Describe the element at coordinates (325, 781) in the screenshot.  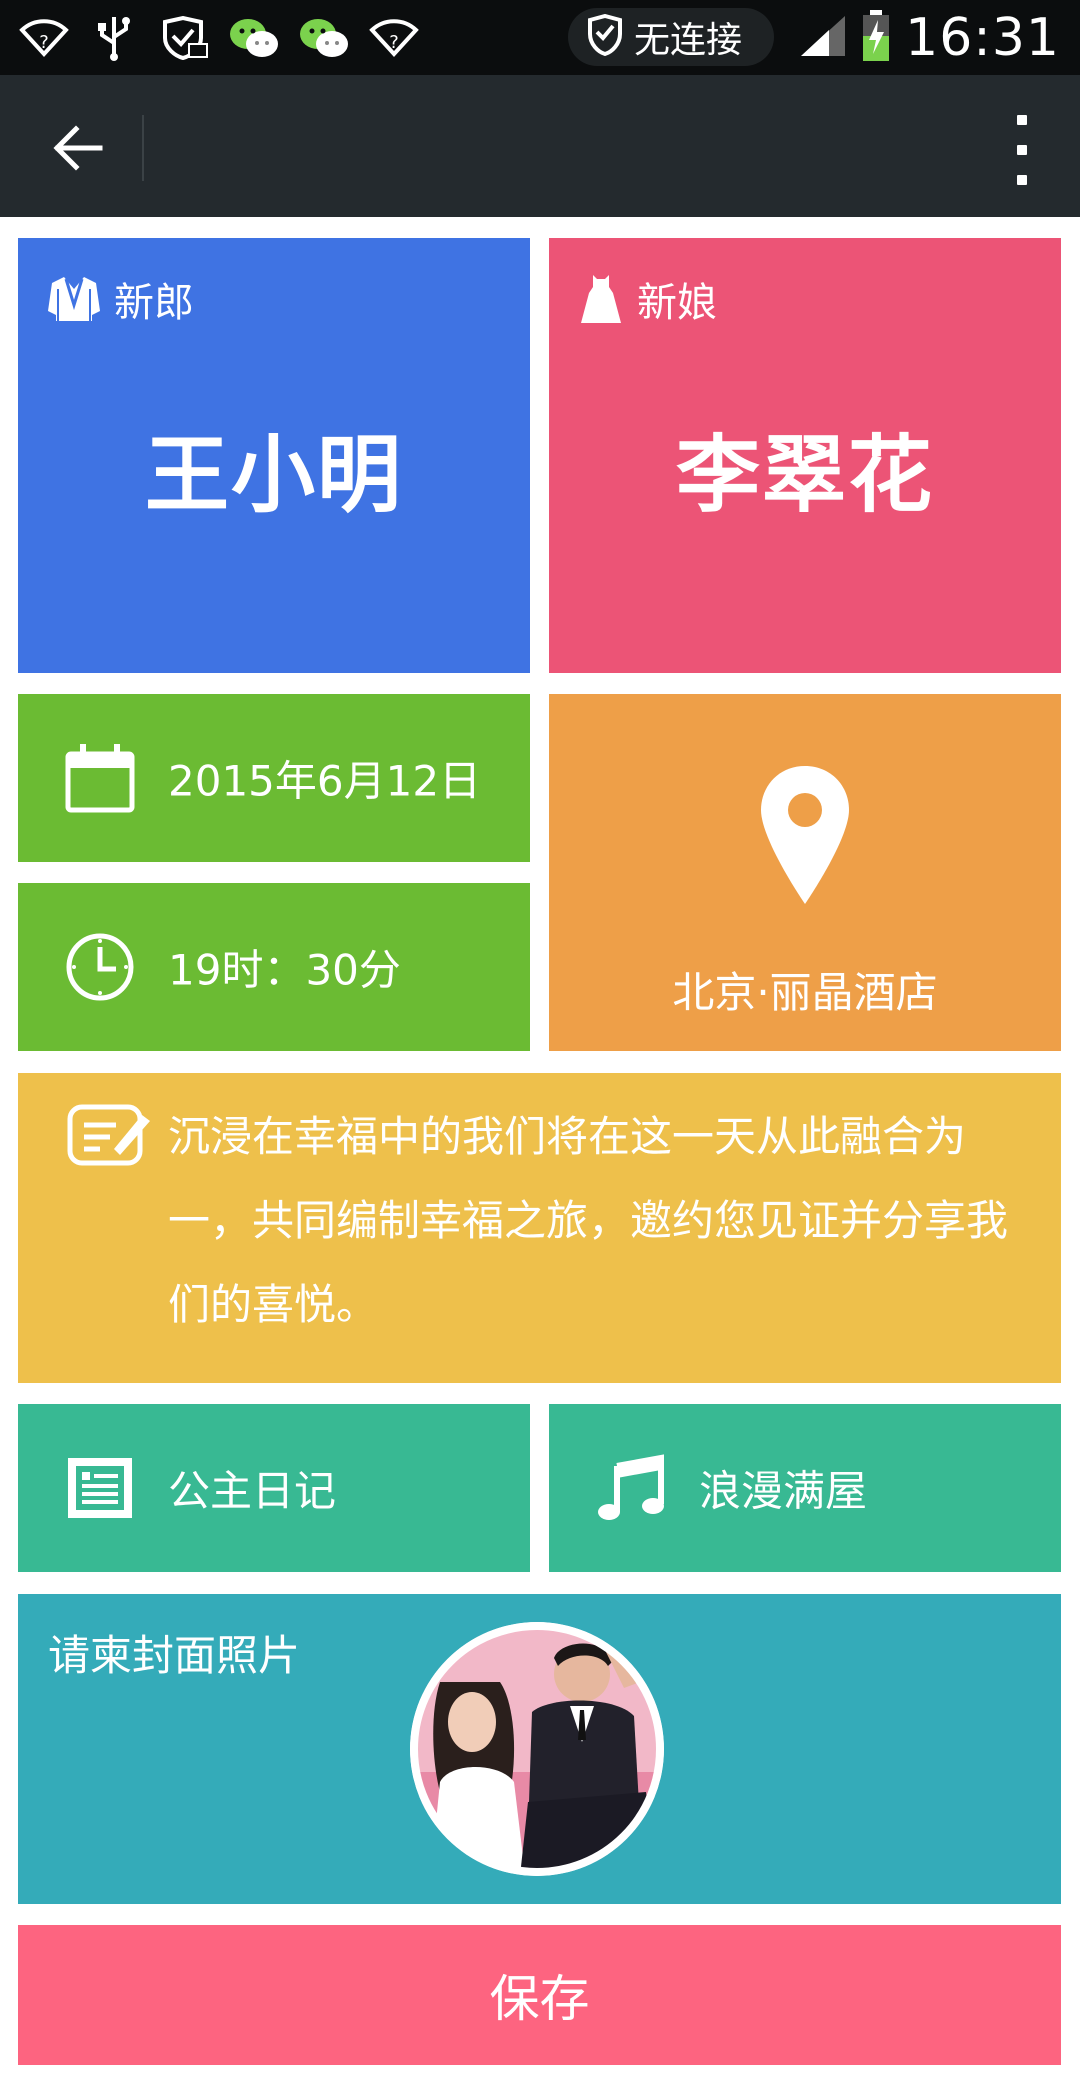
I see `wedding-date: 2015年6月12日` at that location.